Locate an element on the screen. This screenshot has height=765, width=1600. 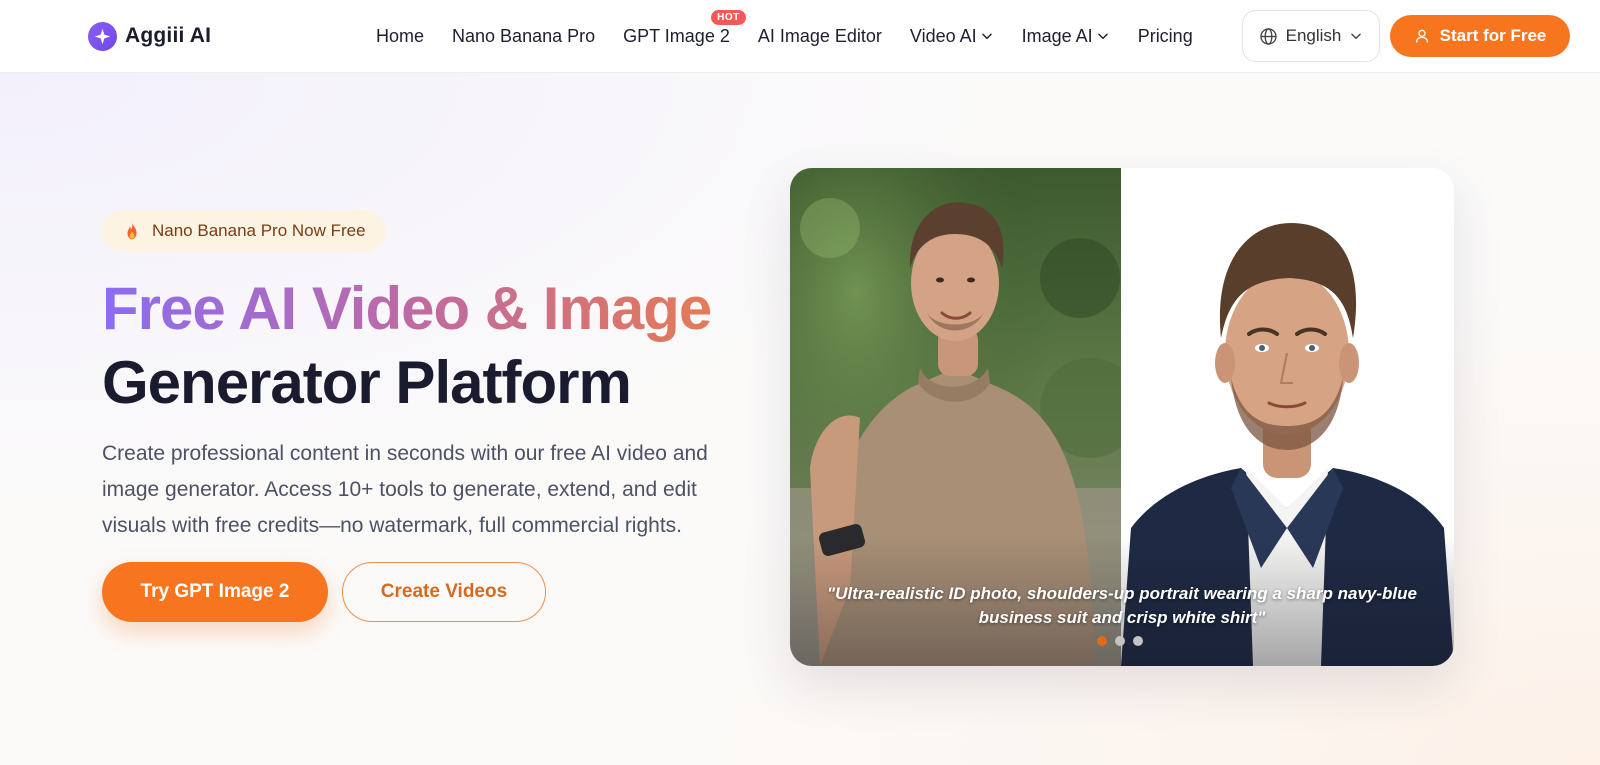
nav-item-home: Home is located at coordinates (400, 36).